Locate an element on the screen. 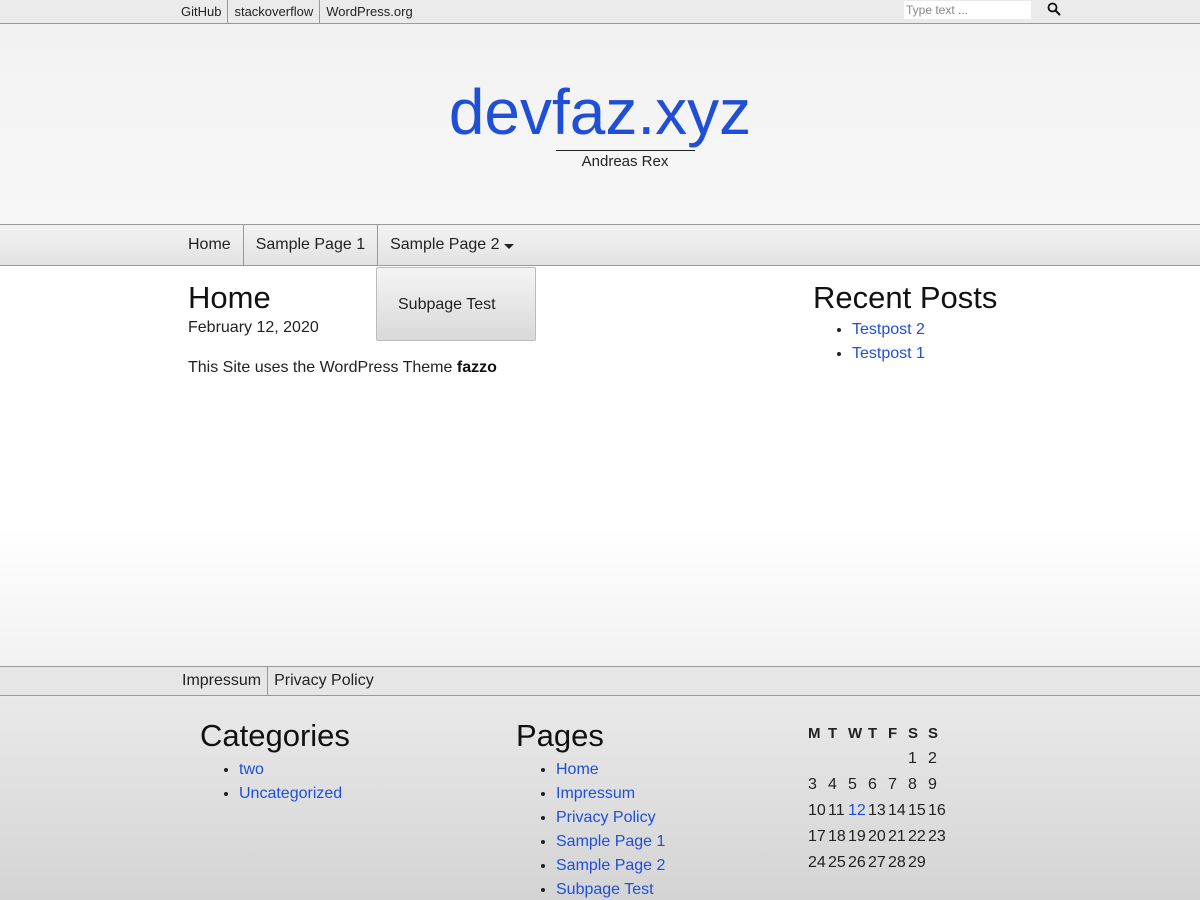 This screenshot has height=900, width=1200. nav-item-home: Home is located at coordinates (209, 245).